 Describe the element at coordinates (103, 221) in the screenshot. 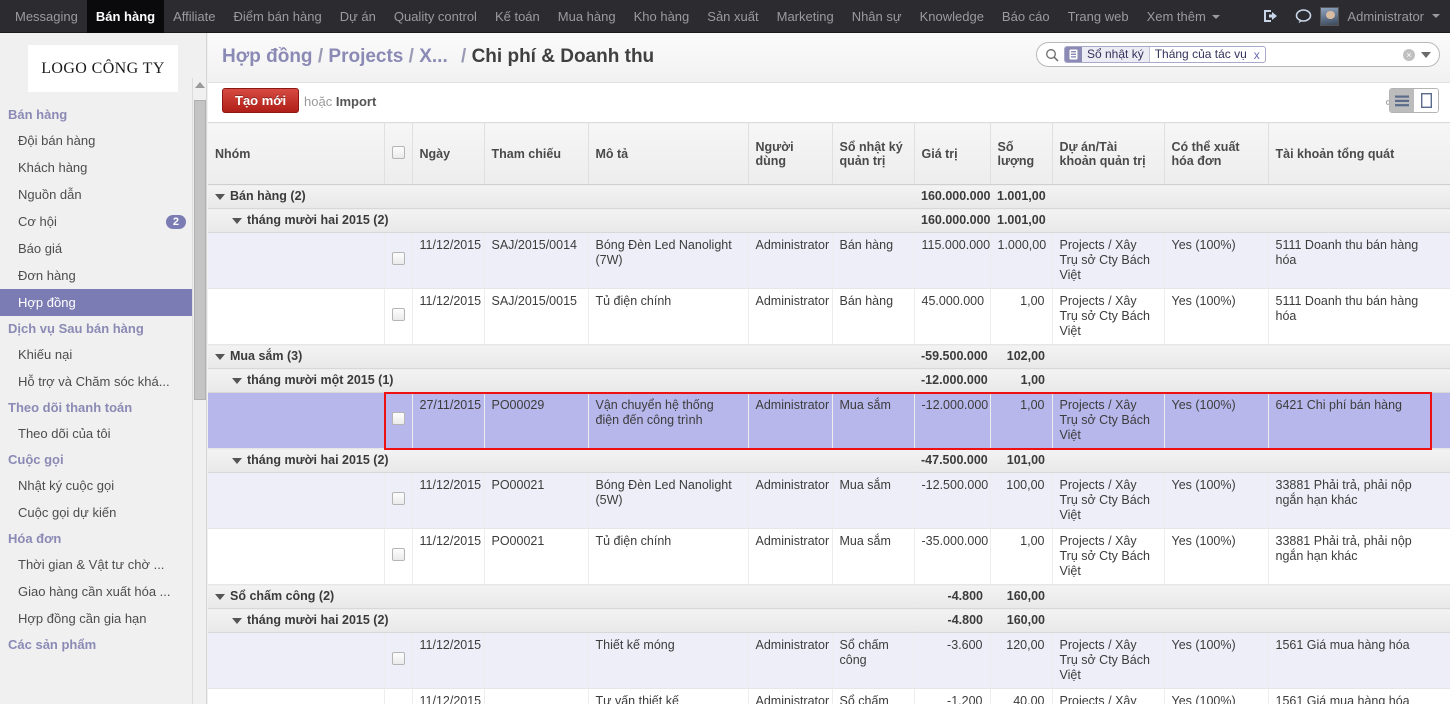

I see `sidebar-item-0-3: Cơ hội 2` at that location.